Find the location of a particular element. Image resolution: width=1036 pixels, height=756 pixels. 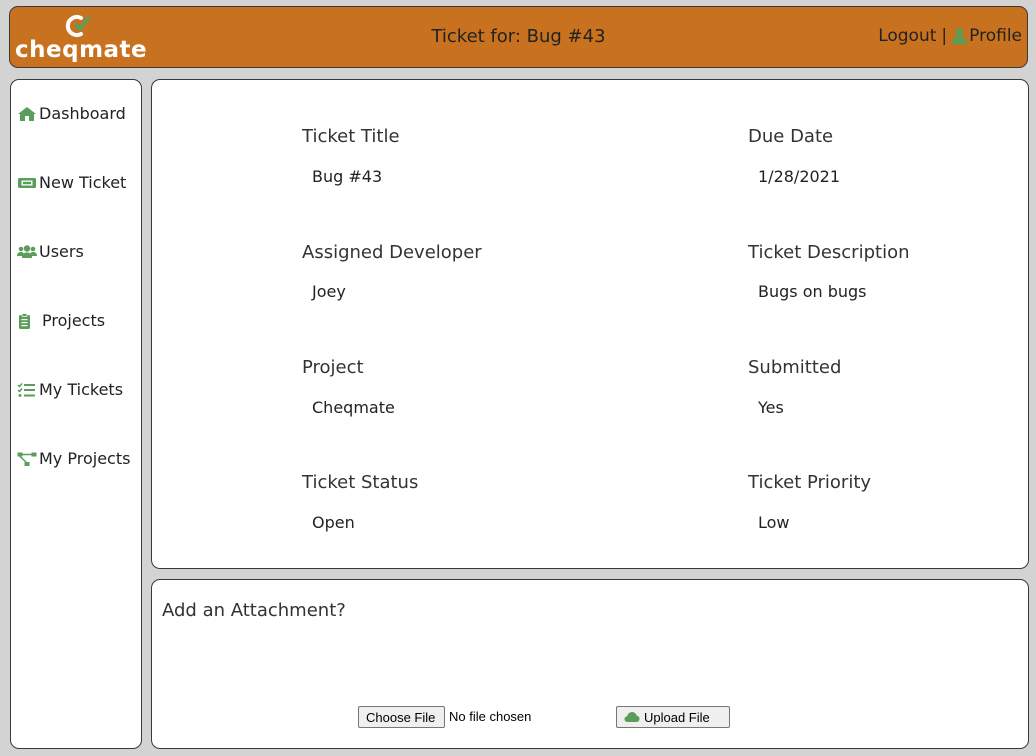

ticket-title-label: Ticket Title is located at coordinates (351, 136).